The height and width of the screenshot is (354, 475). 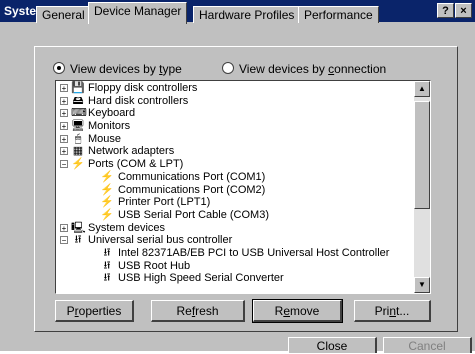 What do you see at coordinates (131, 151) in the screenshot?
I see `tree-item-label: Network adapters` at bounding box center [131, 151].